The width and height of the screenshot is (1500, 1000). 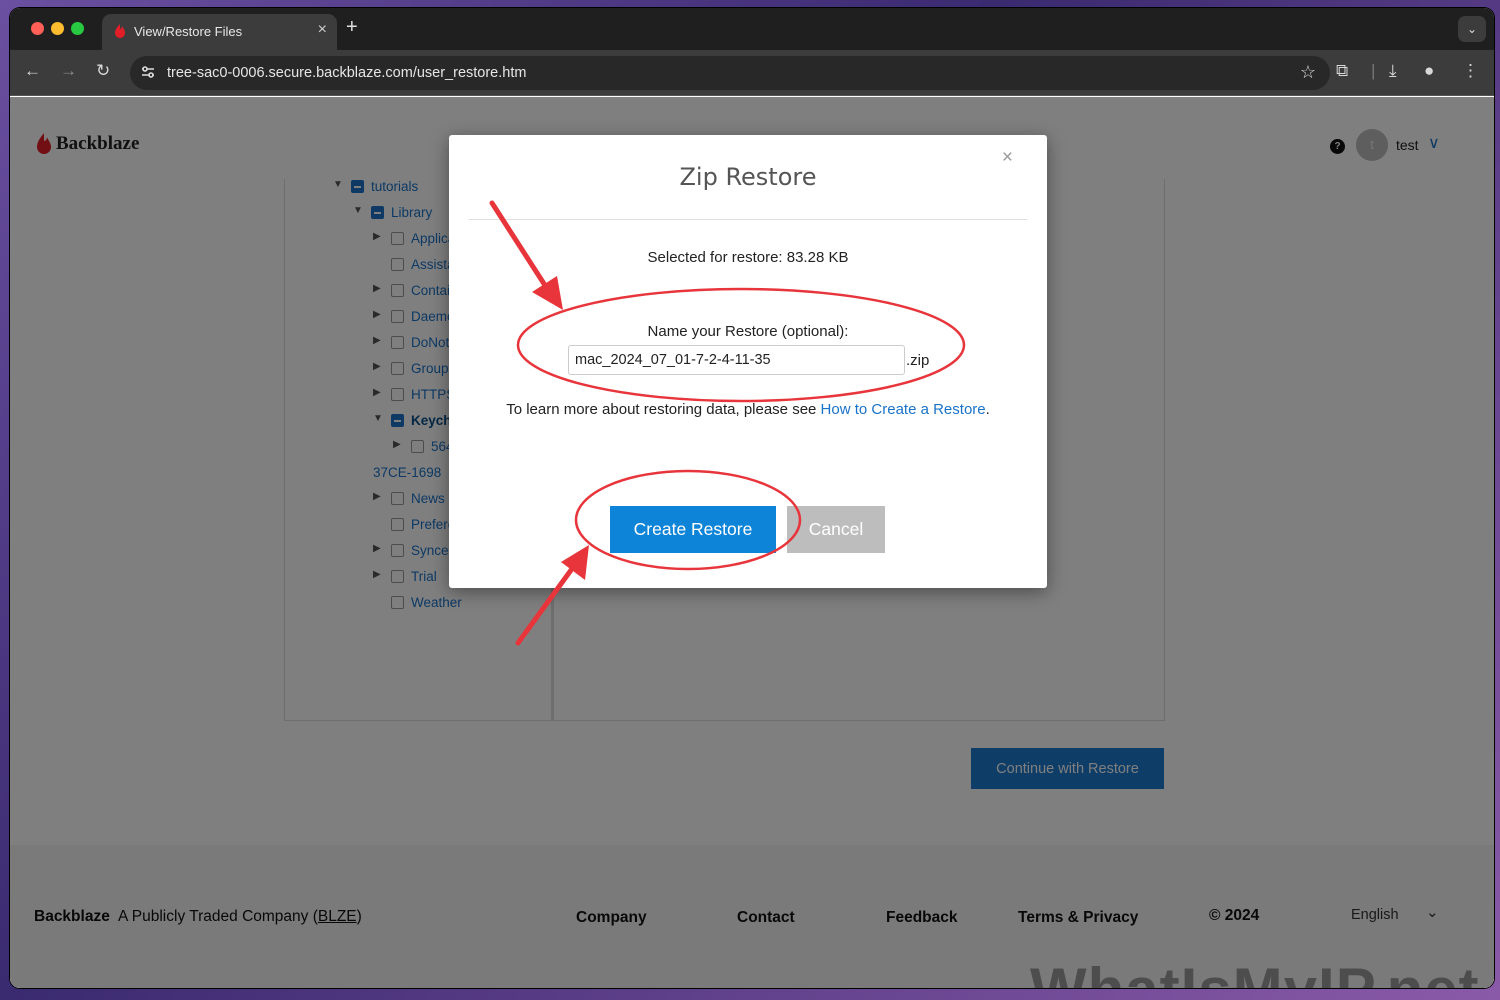 I want to click on site-settings-icon, so click(x=148, y=72).